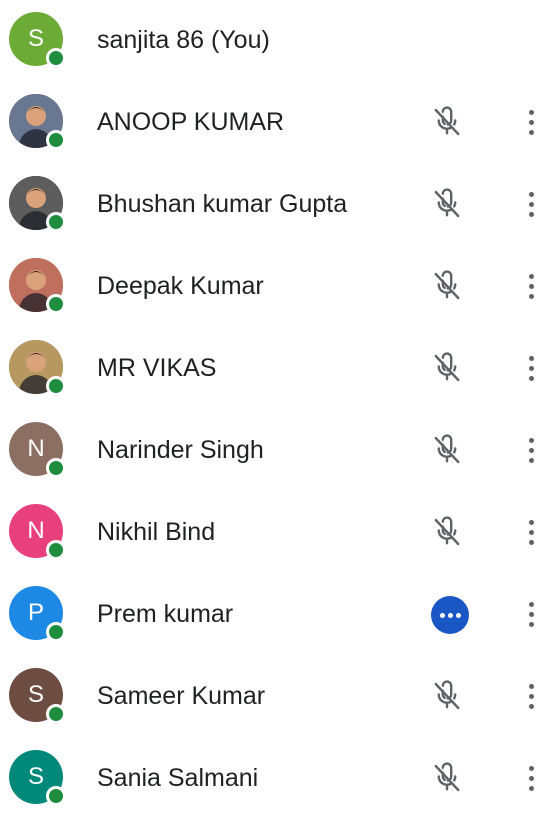  What do you see at coordinates (269, 533) in the screenshot?
I see `participant-row: N Nikhil Bind` at bounding box center [269, 533].